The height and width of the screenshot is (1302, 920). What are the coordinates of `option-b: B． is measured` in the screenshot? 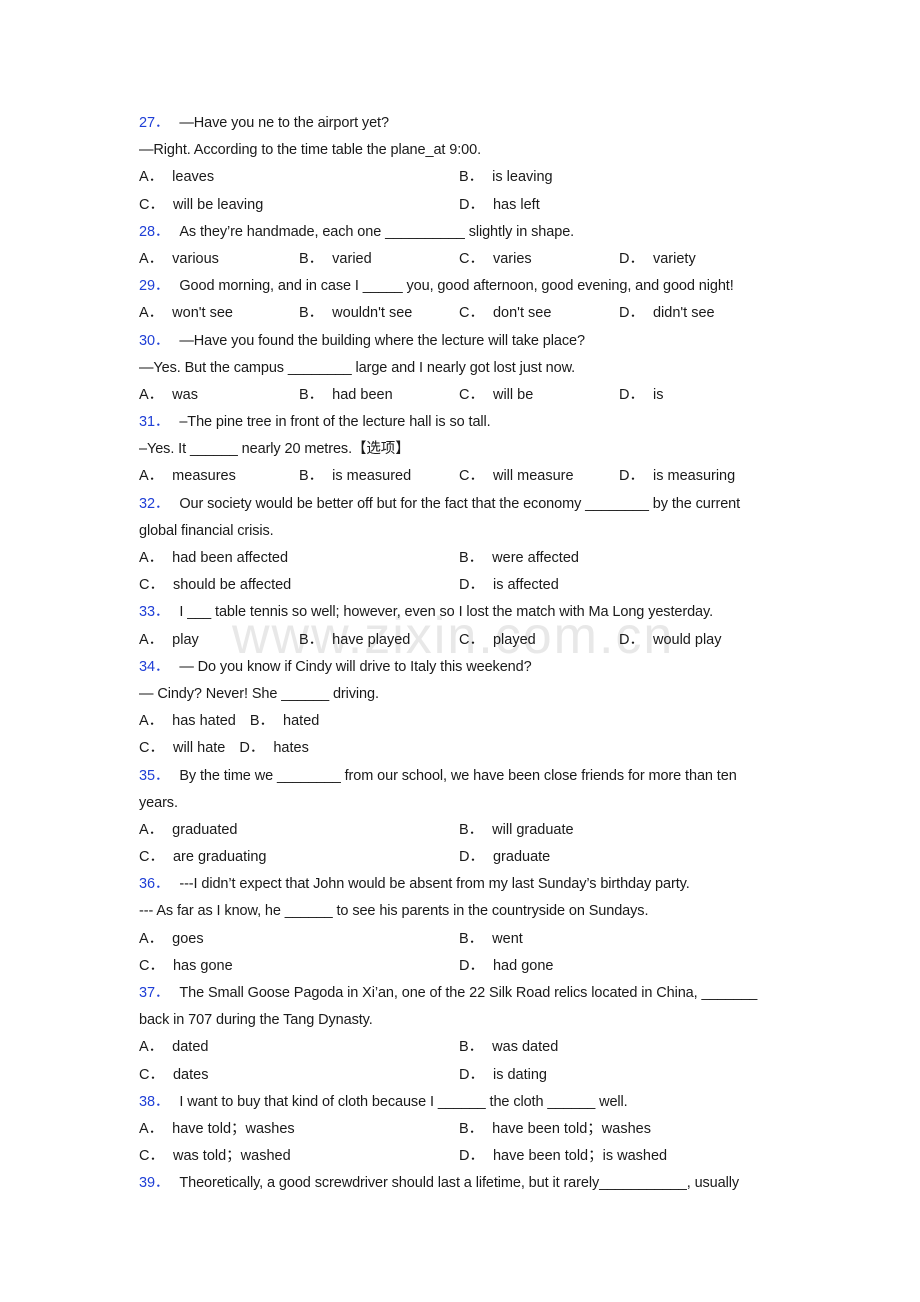 It's located at (379, 476).